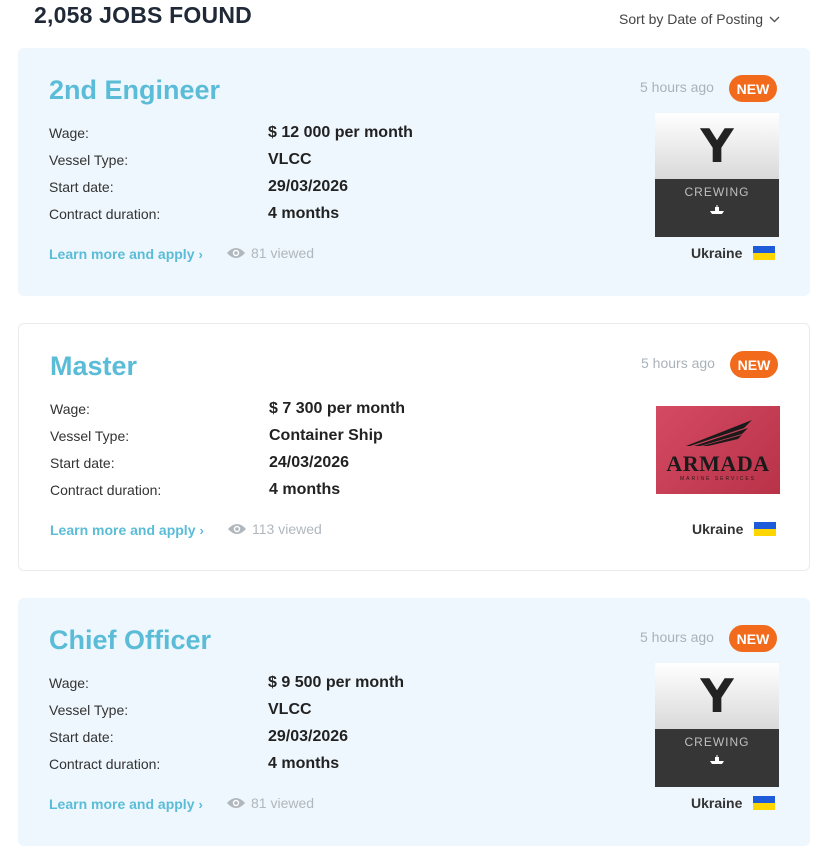 The image size is (829, 856). What do you see at coordinates (414, 17) in the screenshot?
I see `results-header: 2,058 JOBS FOUND Sort by Date of Posting` at bounding box center [414, 17].